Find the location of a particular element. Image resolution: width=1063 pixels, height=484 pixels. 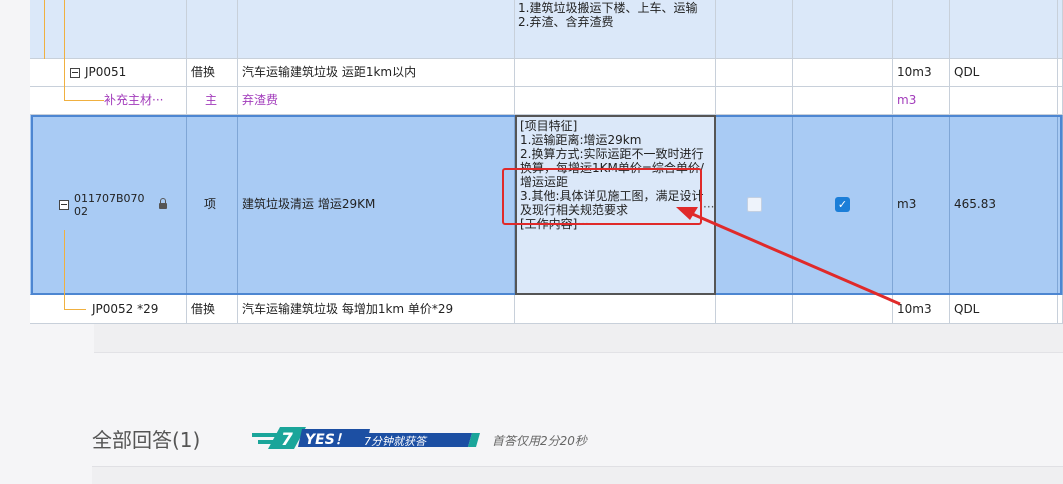

first-answer-time: 首答仅用2分20秒 is located at coordinates (539, 441).